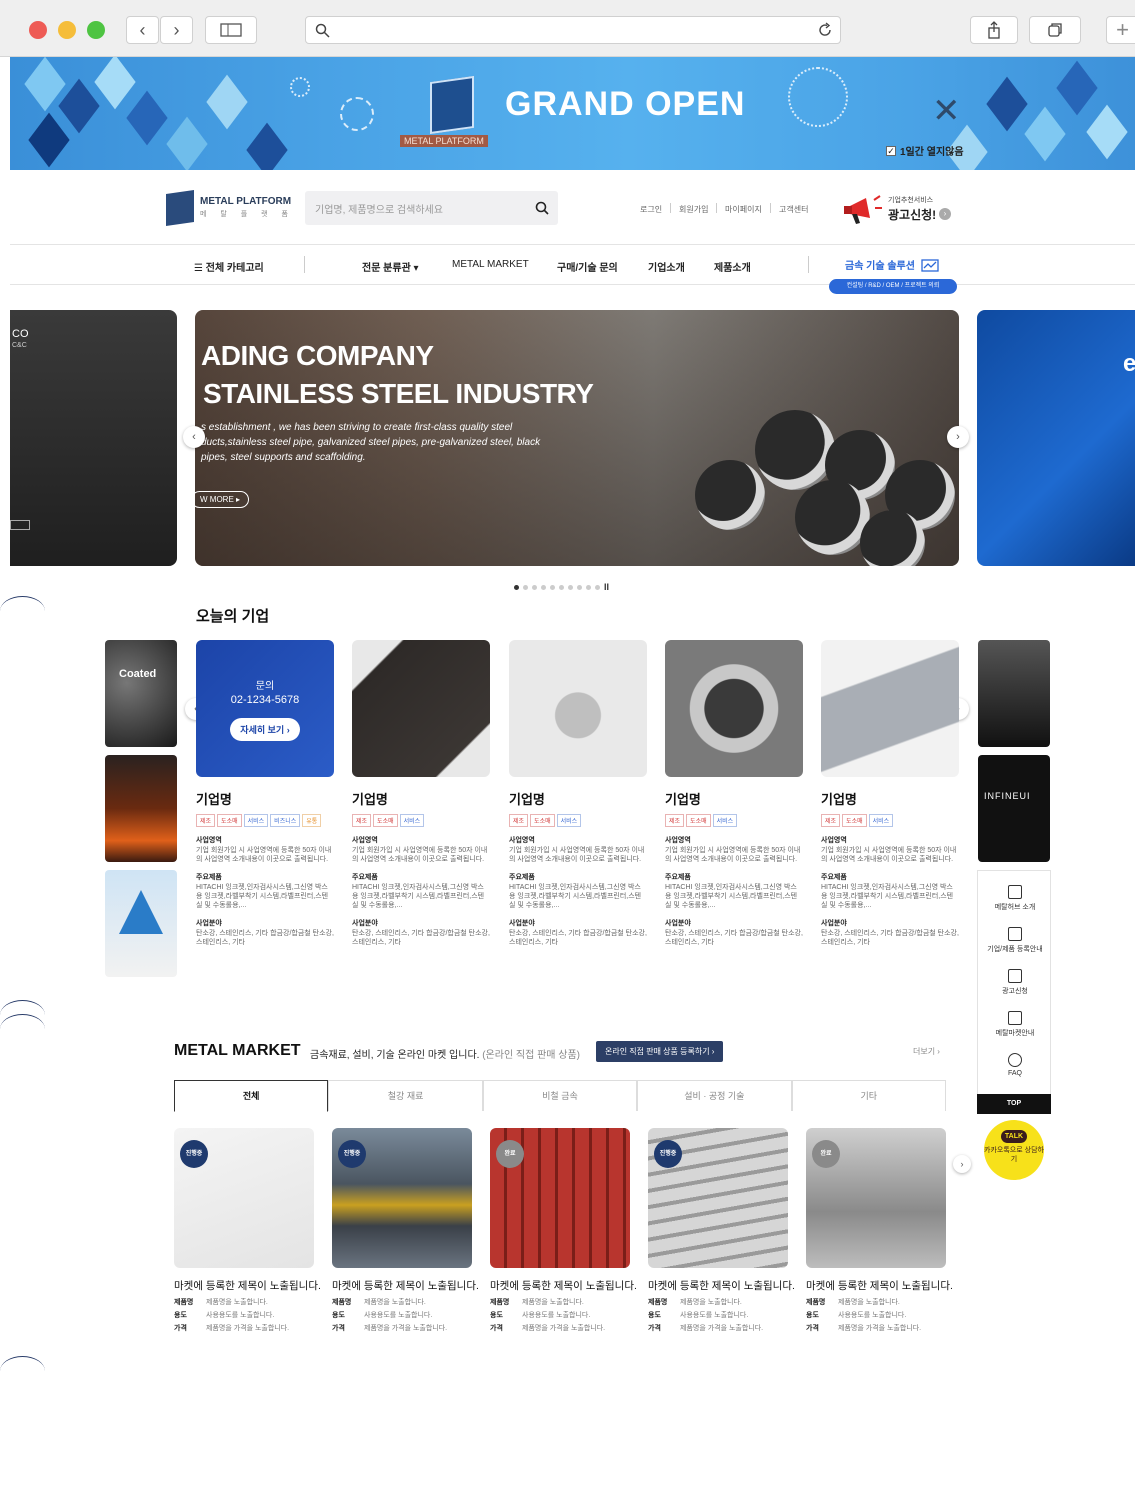  I want to click on quick-item-register: 기업/제품 등록안내, so click(1015, 940).